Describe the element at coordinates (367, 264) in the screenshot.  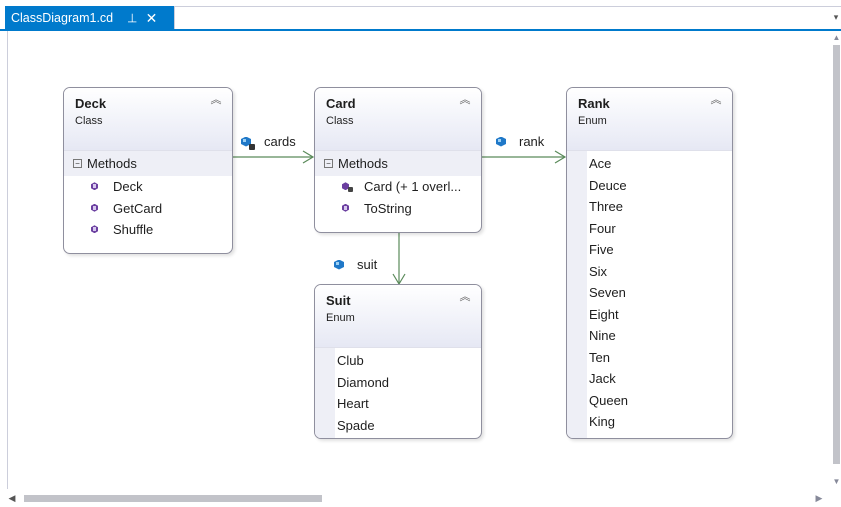
I see `association-name: suit` at that location.